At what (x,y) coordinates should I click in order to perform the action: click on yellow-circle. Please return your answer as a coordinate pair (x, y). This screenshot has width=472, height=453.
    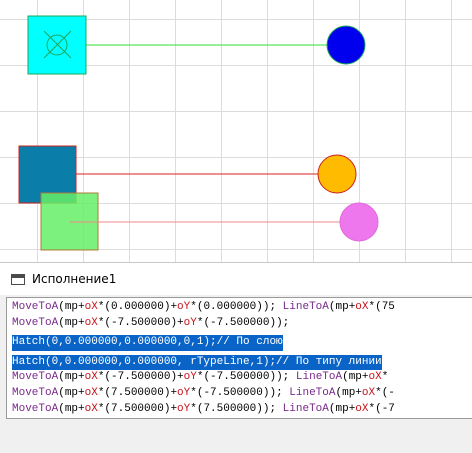
    Looking at the image, I should click on (337, 174).